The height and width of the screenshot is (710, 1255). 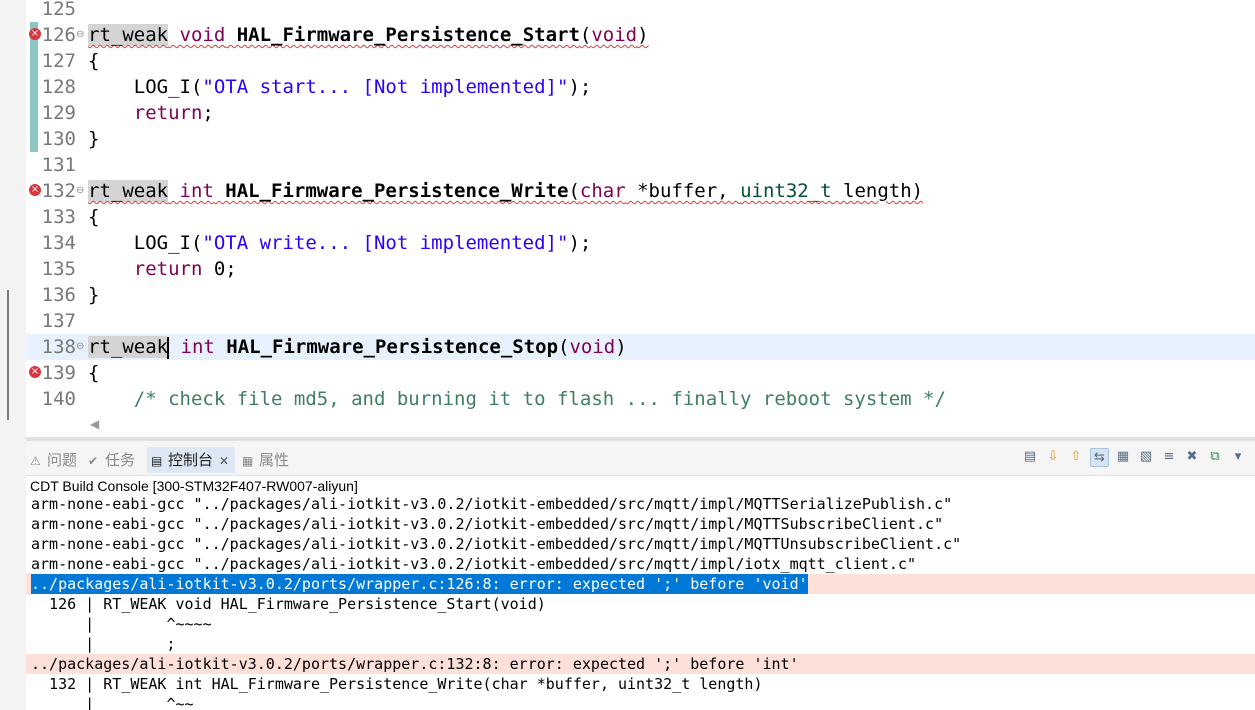 What do you see at coordinates (145, 113) in the screenshot?
I see `code-token: return` at bounding box center [145, 113].